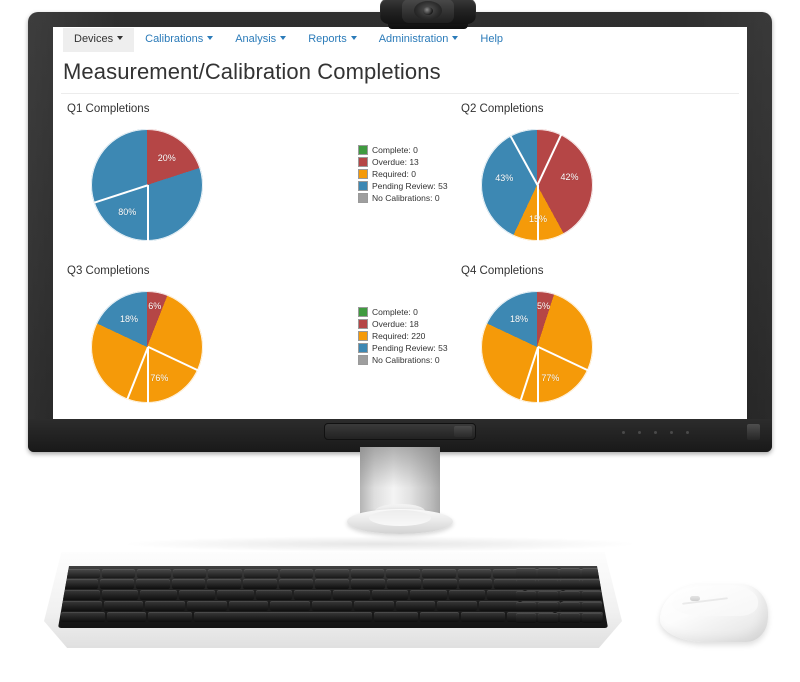 Image resolution: width=800 pixels, height=682 pixels. I want to click on legend-item: Overdue: 13, so click(403, 162).